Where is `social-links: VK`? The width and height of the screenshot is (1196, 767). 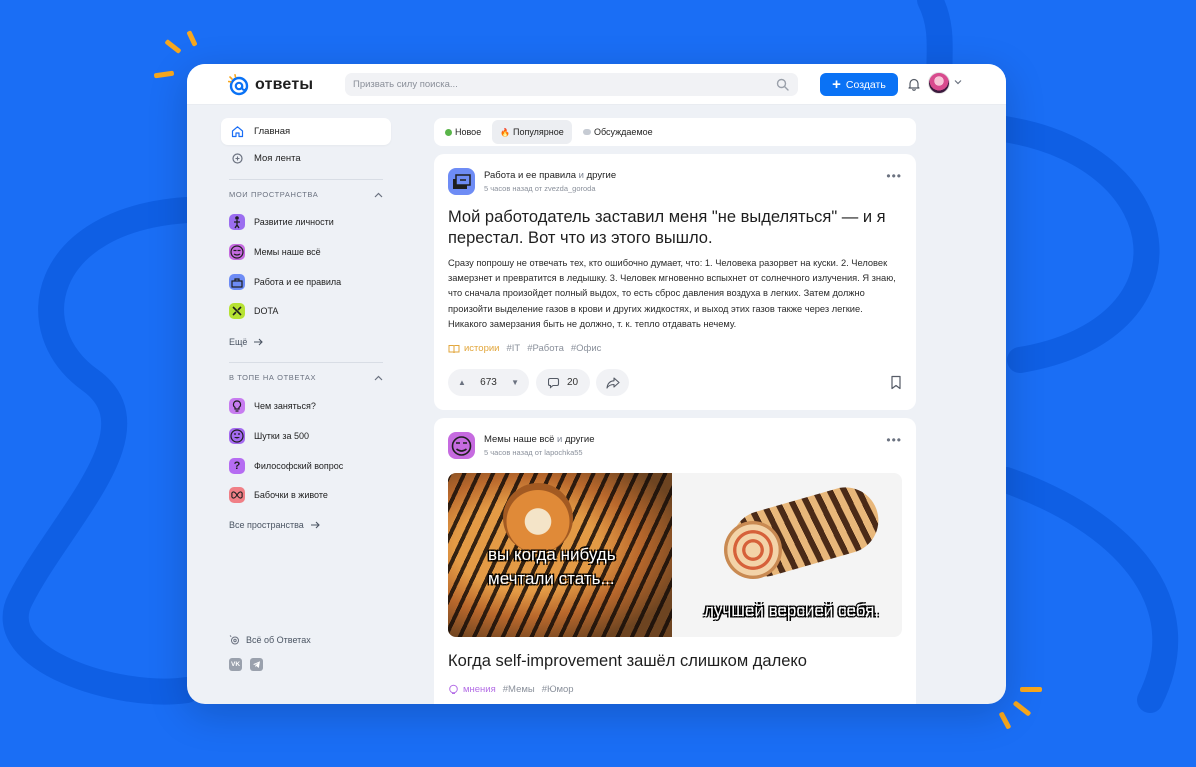 social-links: VK is located at coordinates (246, 664).